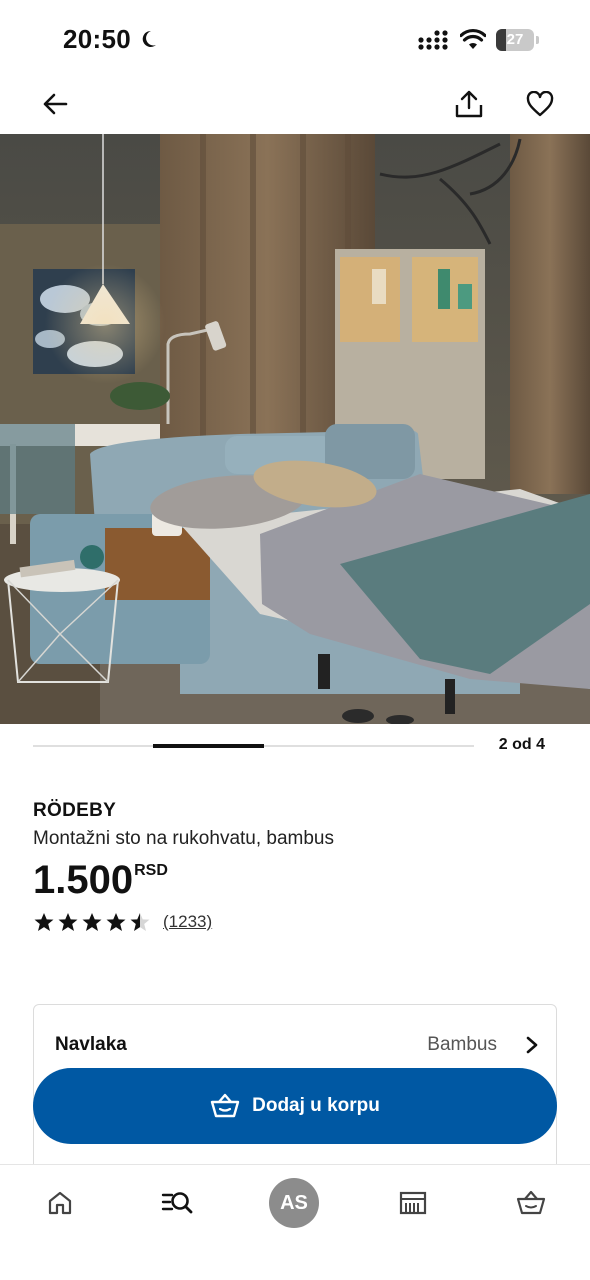  I want to click on tab-store, so click(413, 1203).